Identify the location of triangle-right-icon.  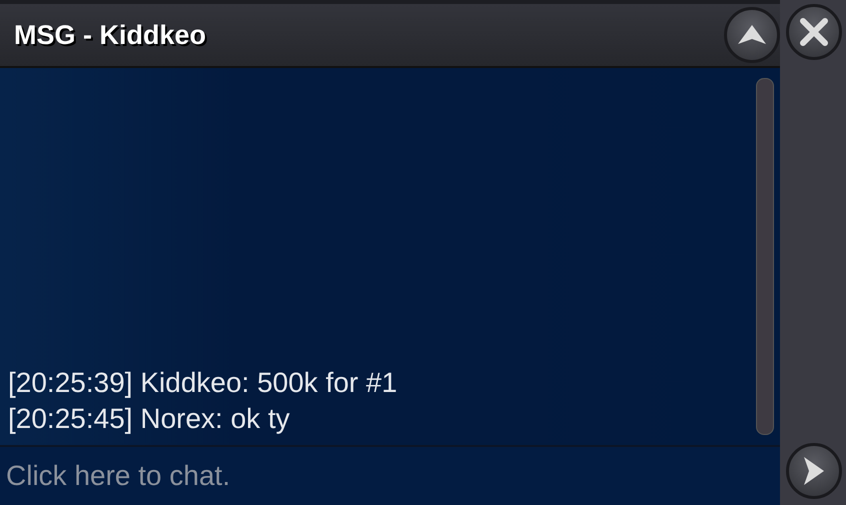
(814, 471).